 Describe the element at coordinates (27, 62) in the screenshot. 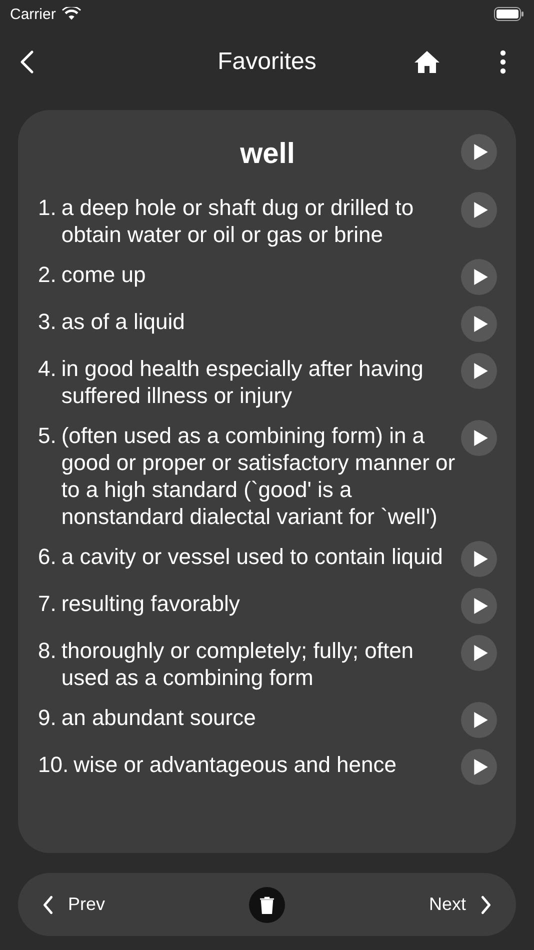

I see `back-icon` at that location.